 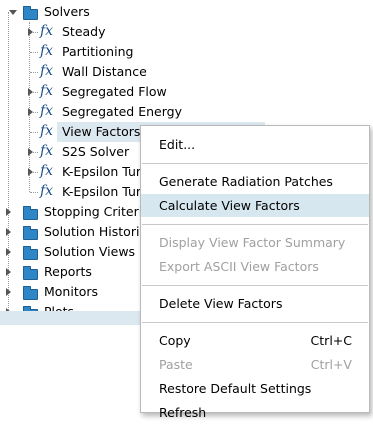 What do you see at coordinates (186, 12) in the screenshot?
I see `tree-node-solvers: Solvers` at bounding box center [186, 12].